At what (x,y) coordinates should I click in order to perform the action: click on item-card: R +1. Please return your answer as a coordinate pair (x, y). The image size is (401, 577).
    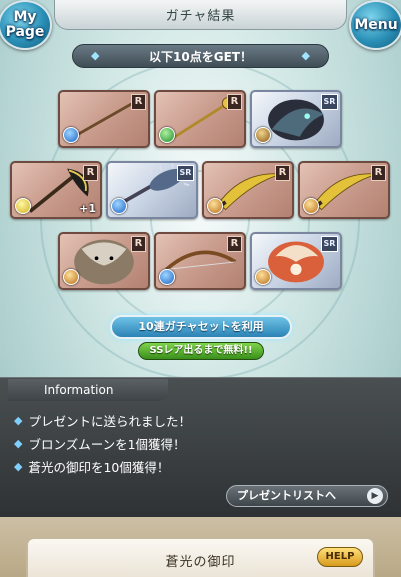
    Looking at the image, I should click on (56, 190).